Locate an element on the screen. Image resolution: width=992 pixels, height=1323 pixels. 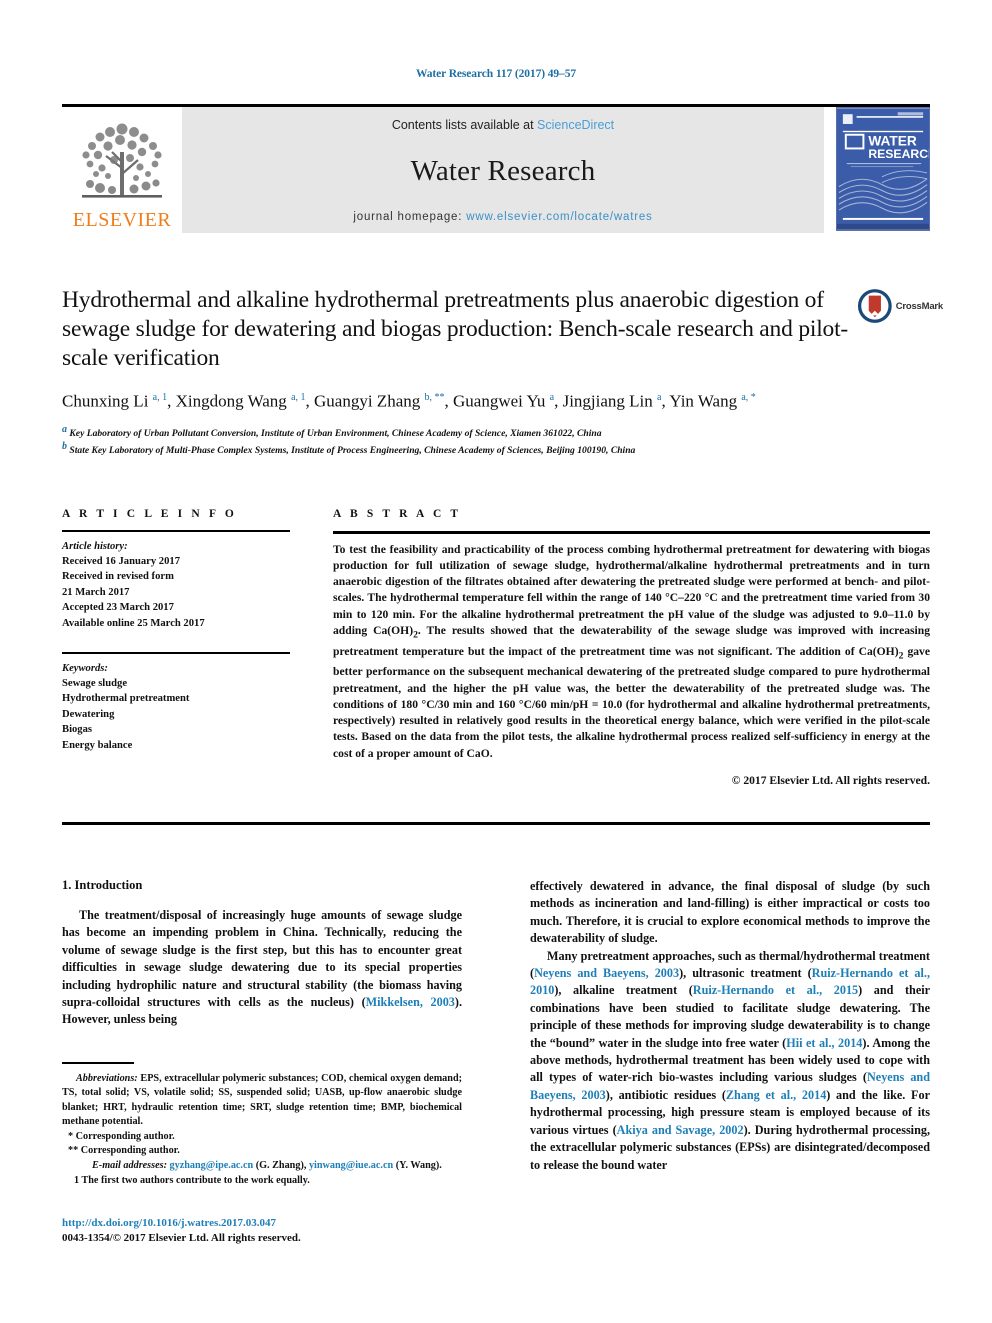
crossmark-badge: CrossMark is located at coordinates (900, 306).